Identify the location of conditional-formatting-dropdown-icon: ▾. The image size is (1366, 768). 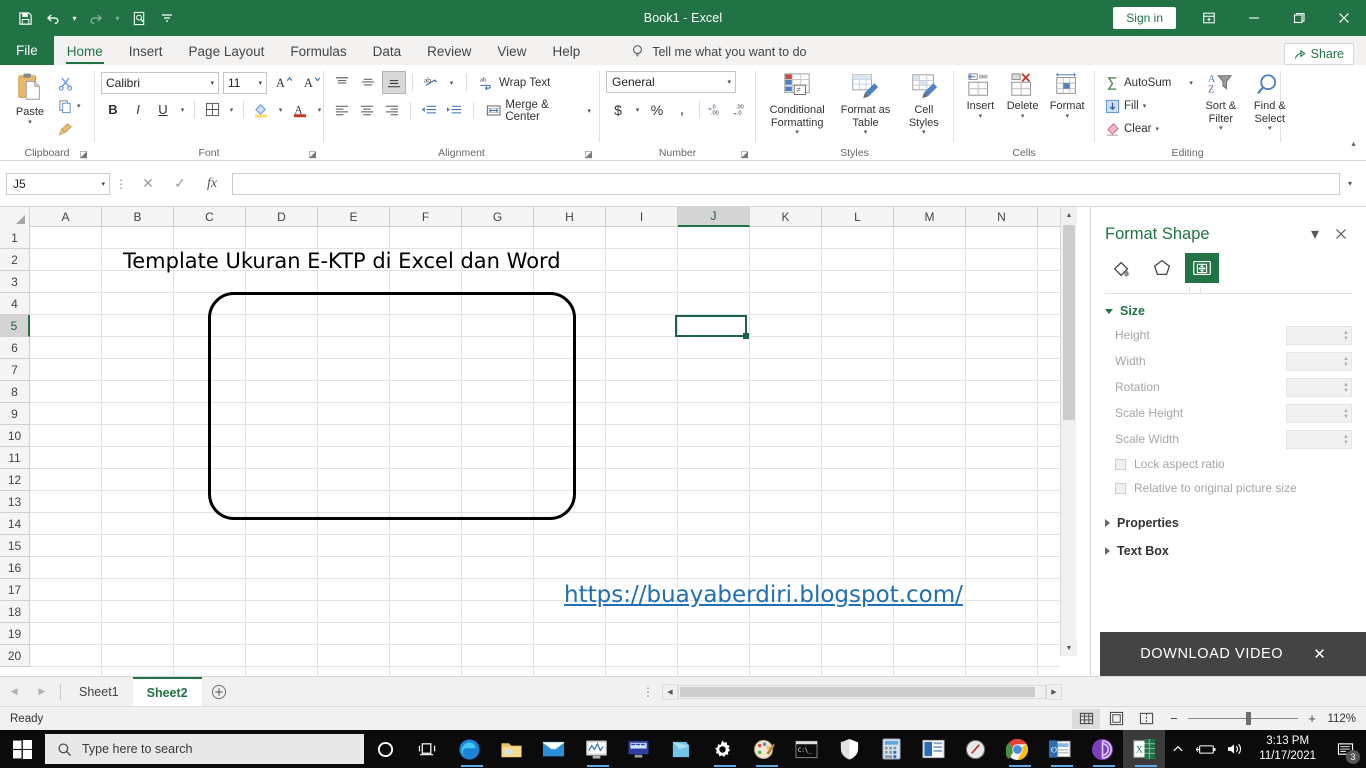
(797, 133).